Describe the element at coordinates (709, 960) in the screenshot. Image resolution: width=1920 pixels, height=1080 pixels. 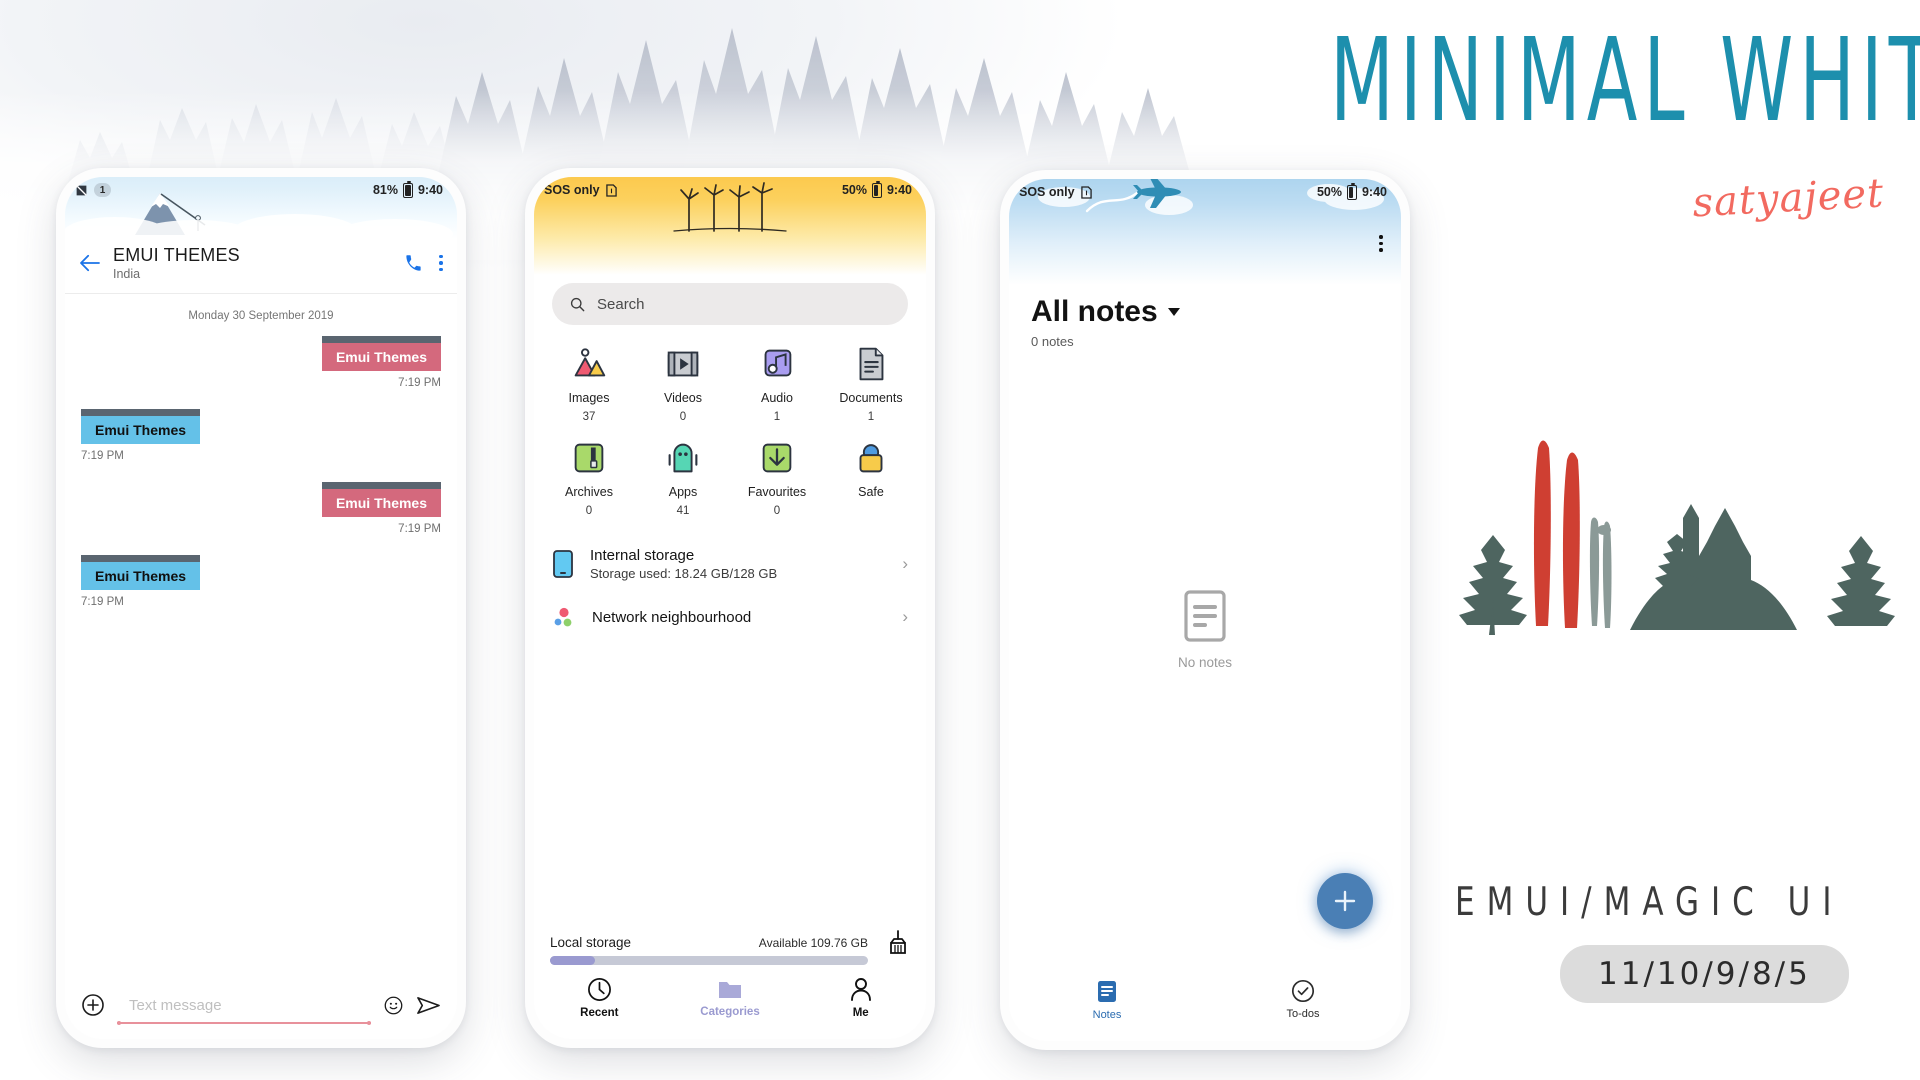
I see `storage-progress-bar` at that location.